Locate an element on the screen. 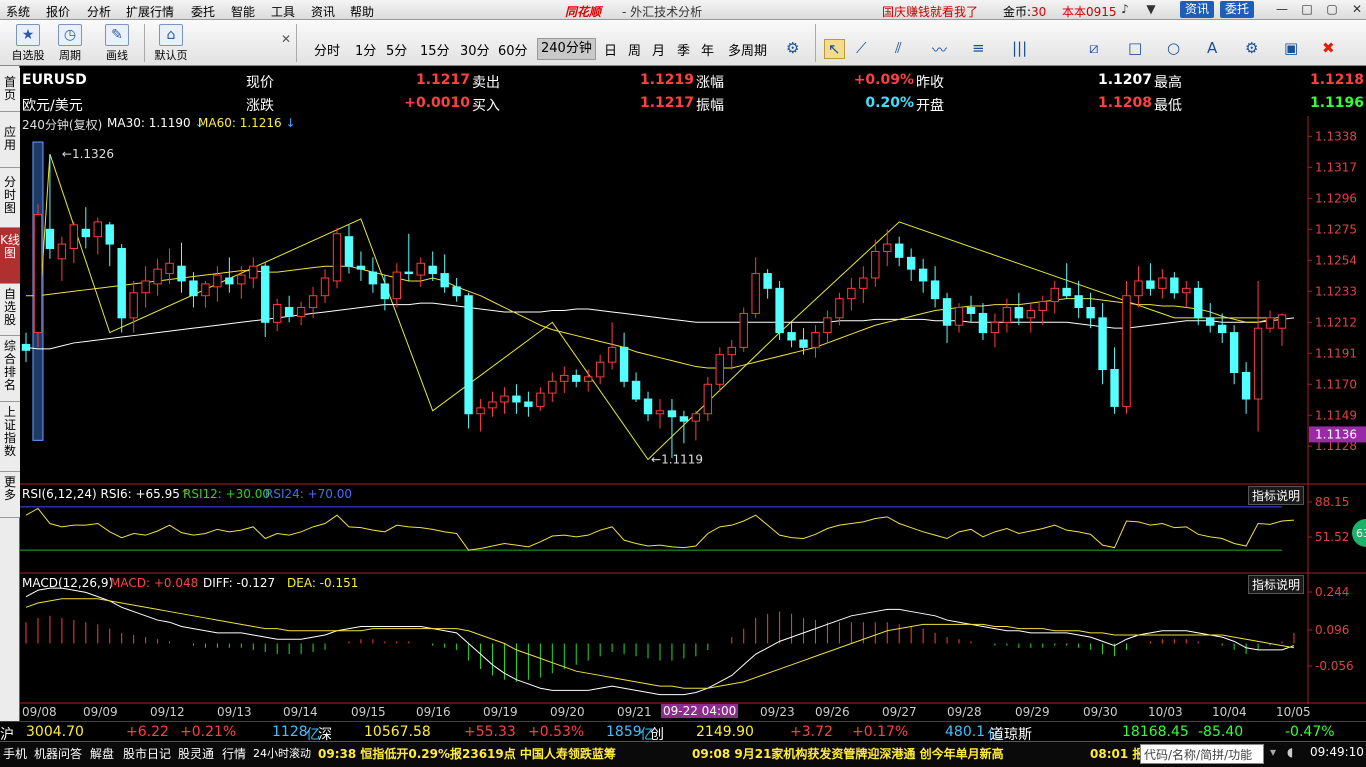 This screenshot has width=1366, height=767. menu-system: 系统 is located at coordinates (18, 11).